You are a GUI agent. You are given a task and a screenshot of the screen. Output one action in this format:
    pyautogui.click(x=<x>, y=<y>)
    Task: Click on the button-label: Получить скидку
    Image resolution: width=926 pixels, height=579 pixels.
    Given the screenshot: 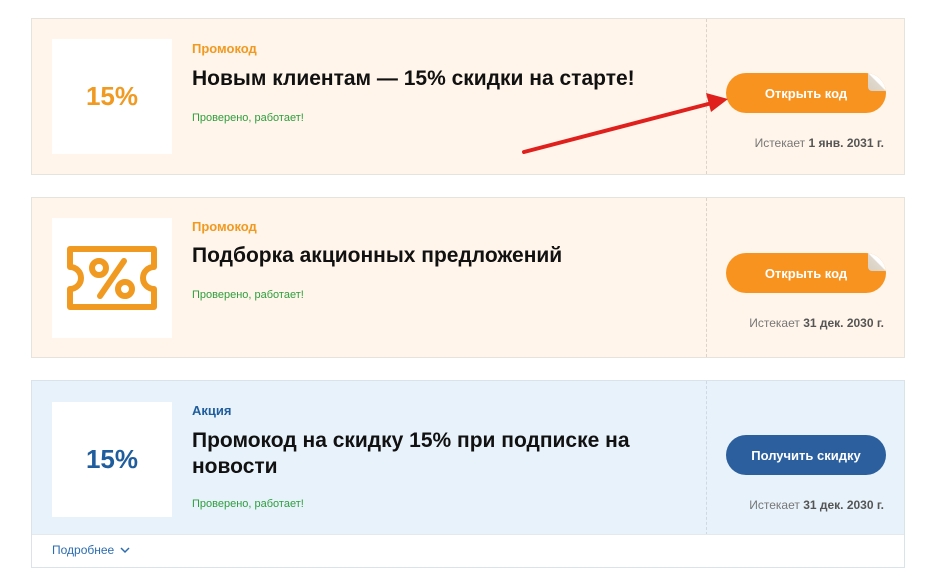 What is the action you would take?
    pyautogui.click(x=806, y=455)
    